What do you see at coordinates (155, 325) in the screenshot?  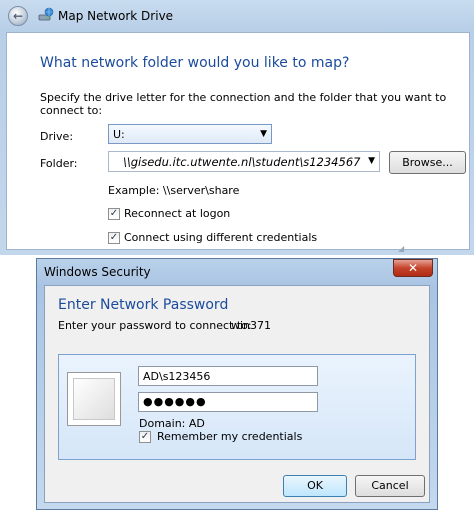 I see `password-instruction: Enter your password to connect to:` at bounding box center [155, 325].